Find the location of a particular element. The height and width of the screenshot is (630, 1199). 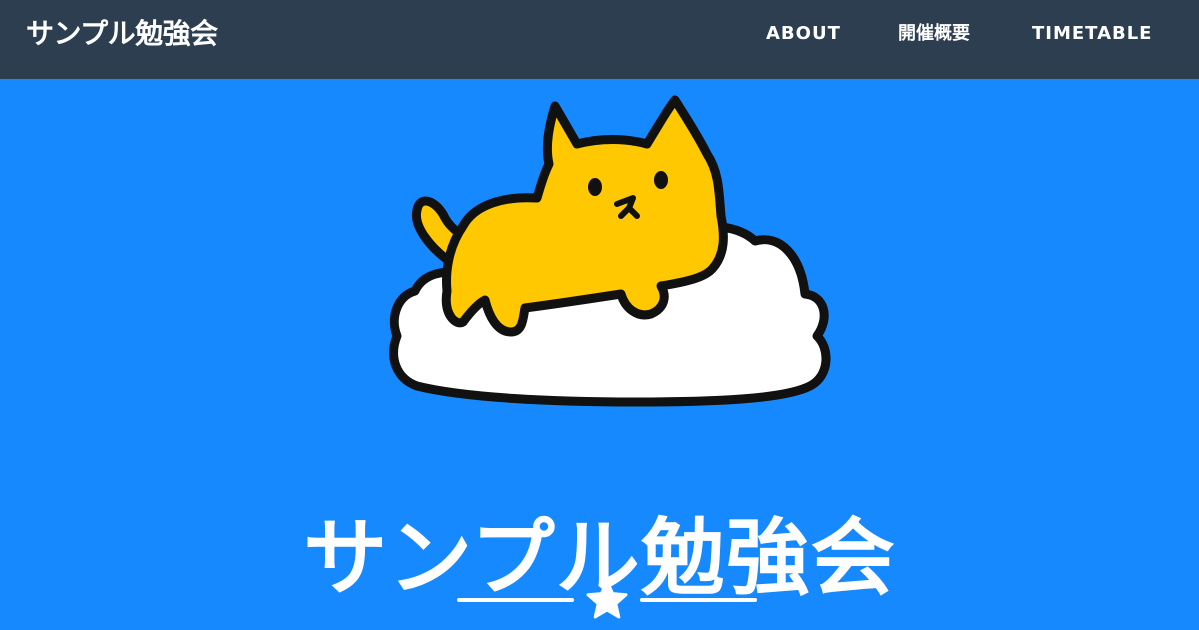

star-divider is located at coordinates (607, 600).